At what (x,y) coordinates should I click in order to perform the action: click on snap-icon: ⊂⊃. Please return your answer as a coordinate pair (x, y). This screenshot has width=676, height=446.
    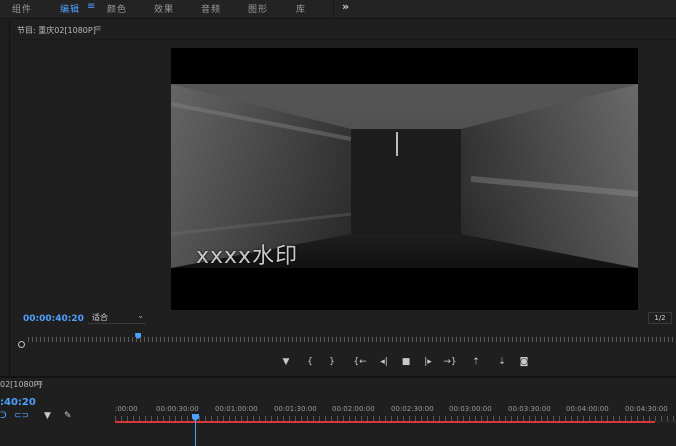
    Looking at the image, I should click on (21, 416).